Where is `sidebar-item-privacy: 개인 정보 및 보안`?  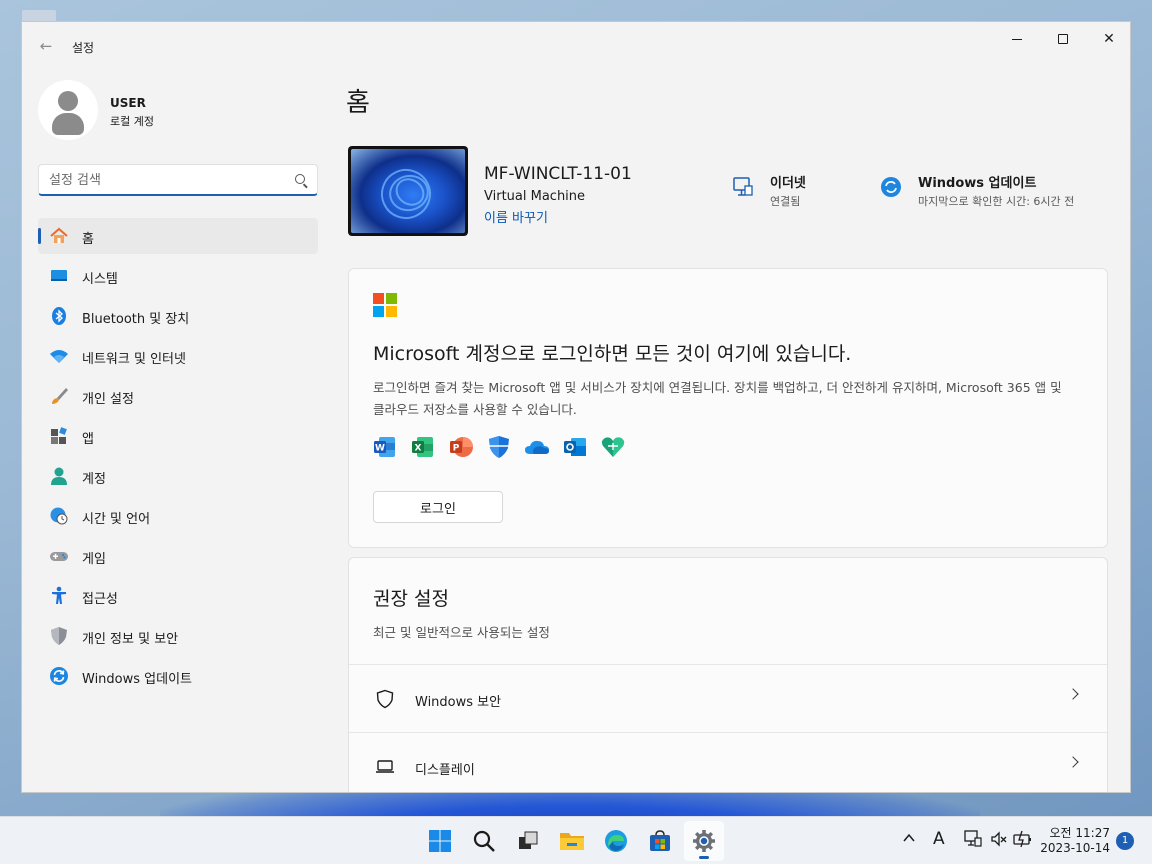
sidebar-item-privacy: 개인 정보 및 보안 is located at coordinates (178, 636).